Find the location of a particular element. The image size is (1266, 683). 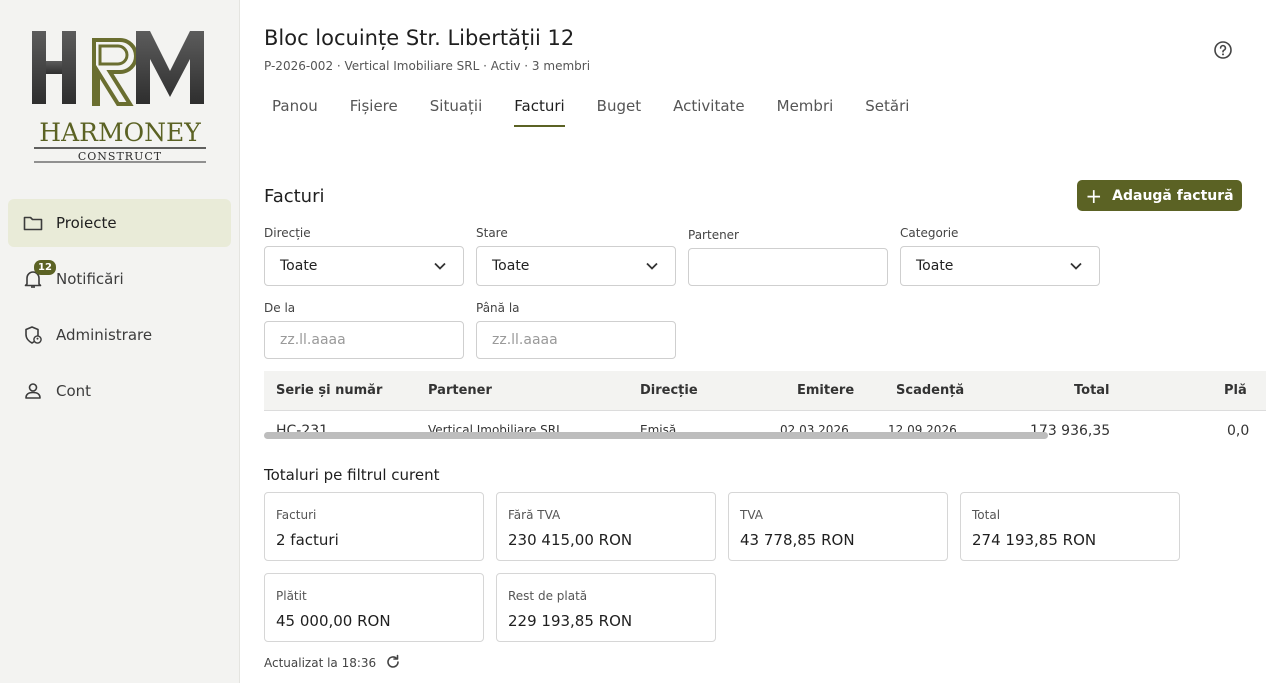

card-value: 274 193,85 RON is located at coordinates (1034, 540).